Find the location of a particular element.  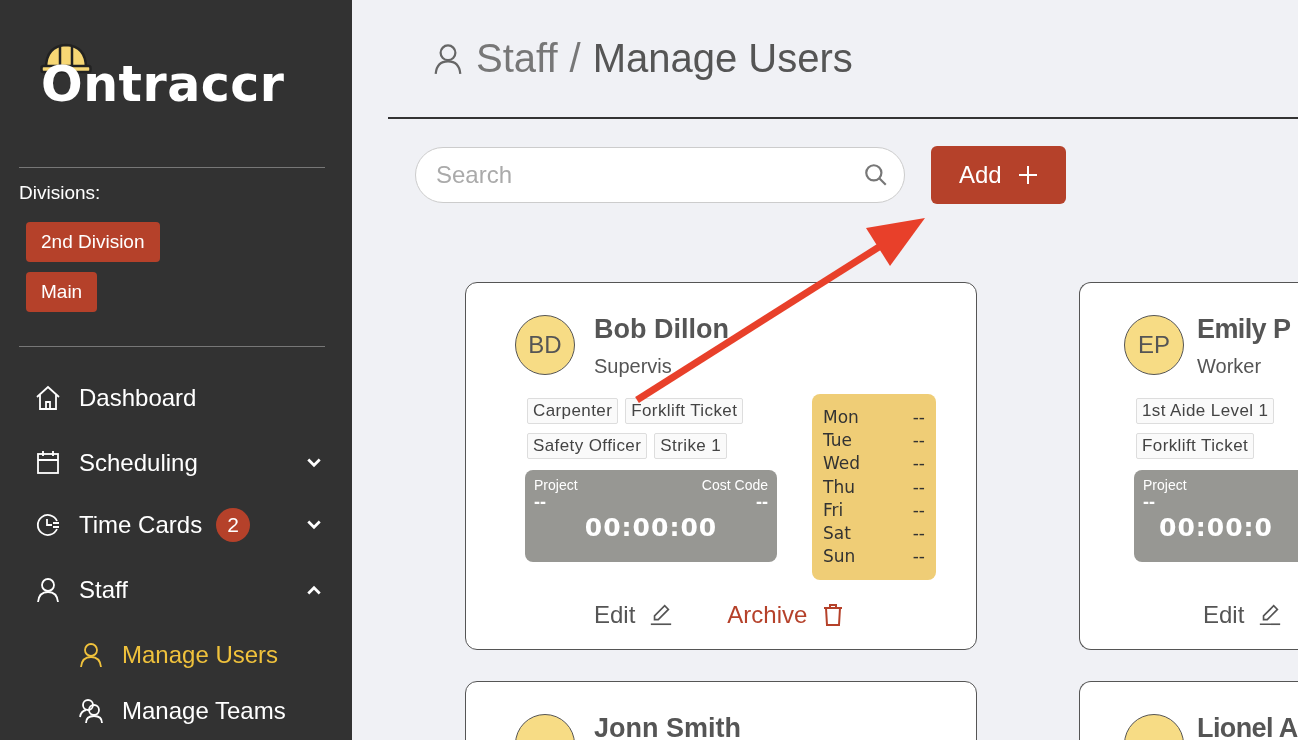

certification-tag: Strike 1 is located at coordinates (691, 445).